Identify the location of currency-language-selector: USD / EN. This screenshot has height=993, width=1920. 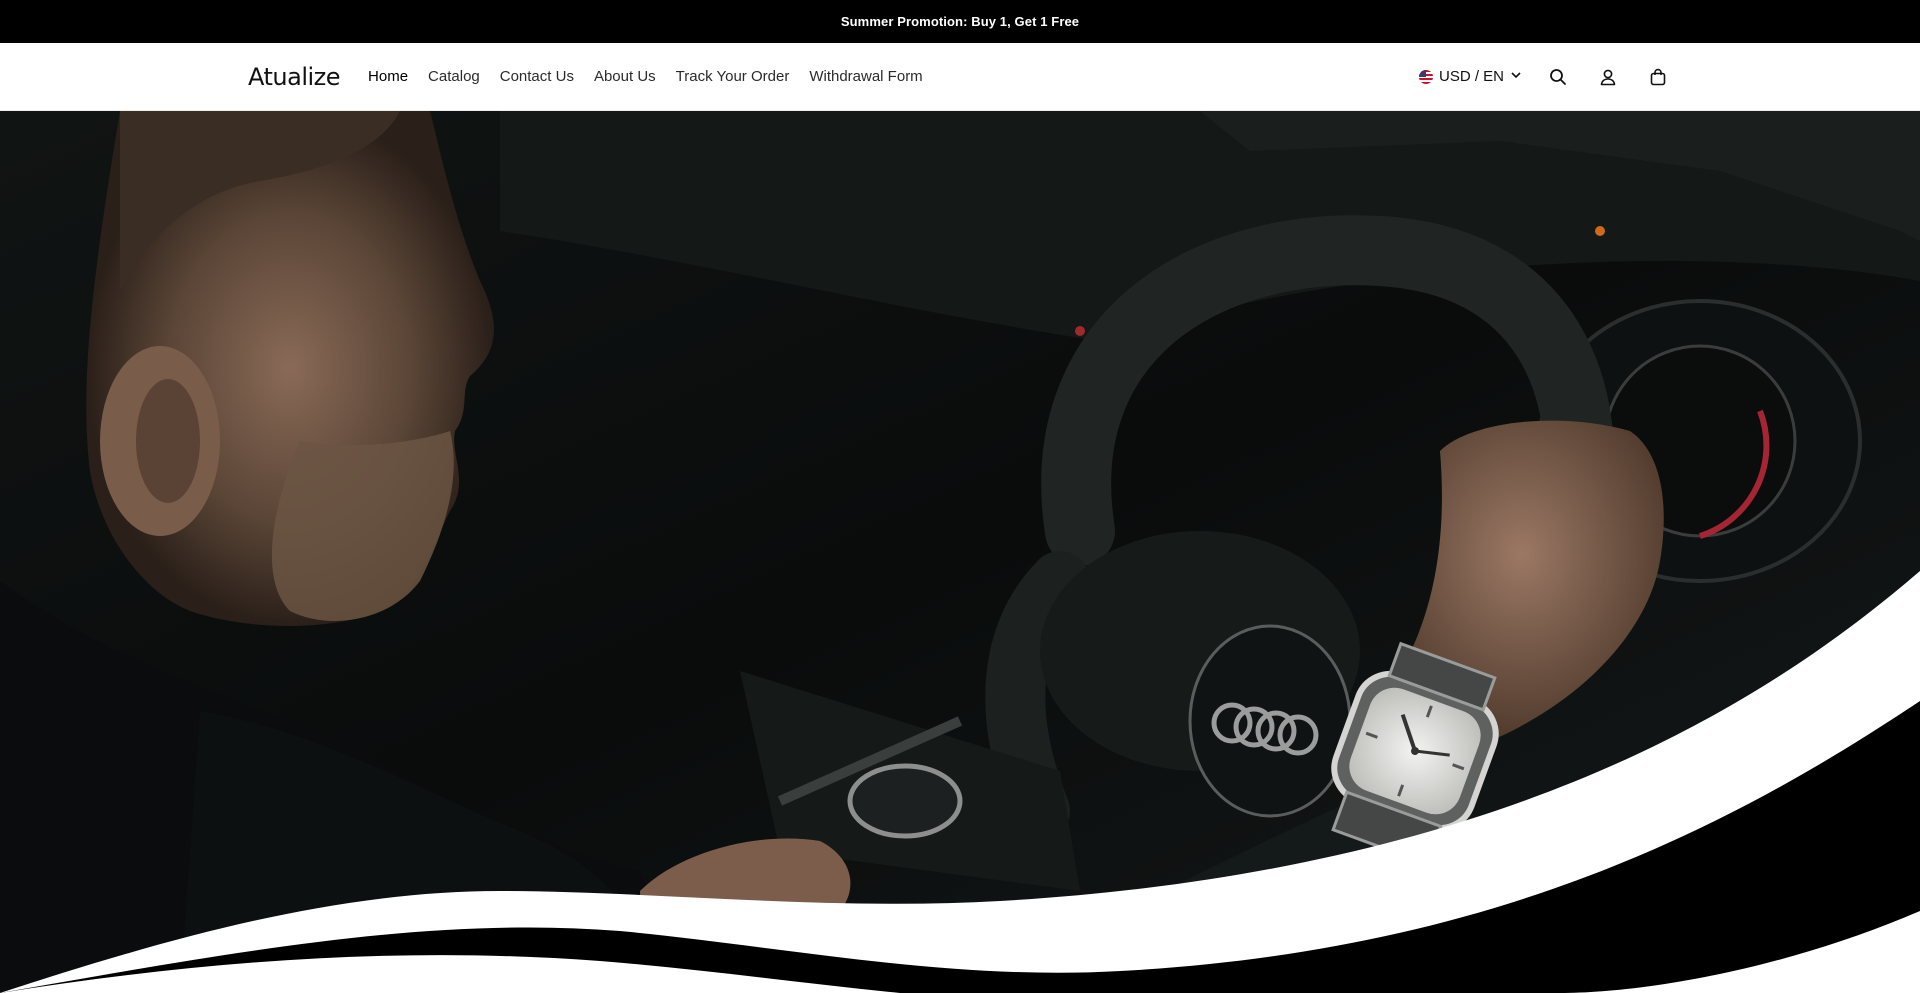
(1470, 76).